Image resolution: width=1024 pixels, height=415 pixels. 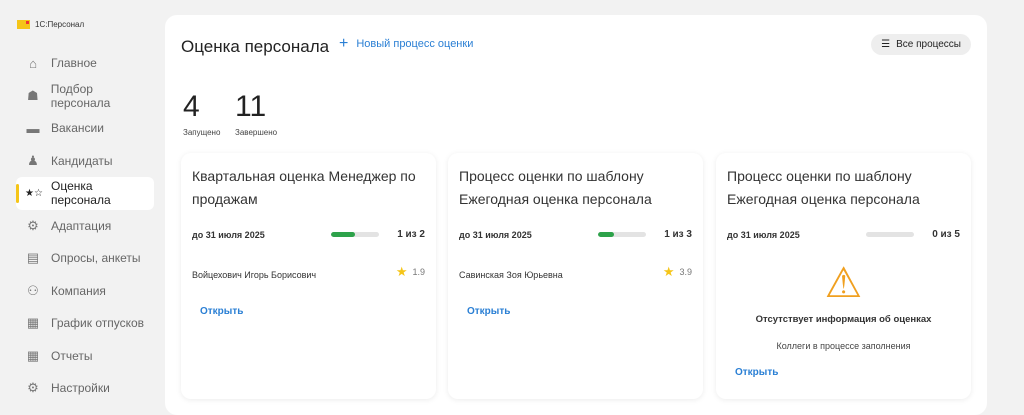 What do you see at coordinates (82, 160) in the screenshot?
I see `sidebar-item-label: Кандидаты` at bounding box center [82, 160].